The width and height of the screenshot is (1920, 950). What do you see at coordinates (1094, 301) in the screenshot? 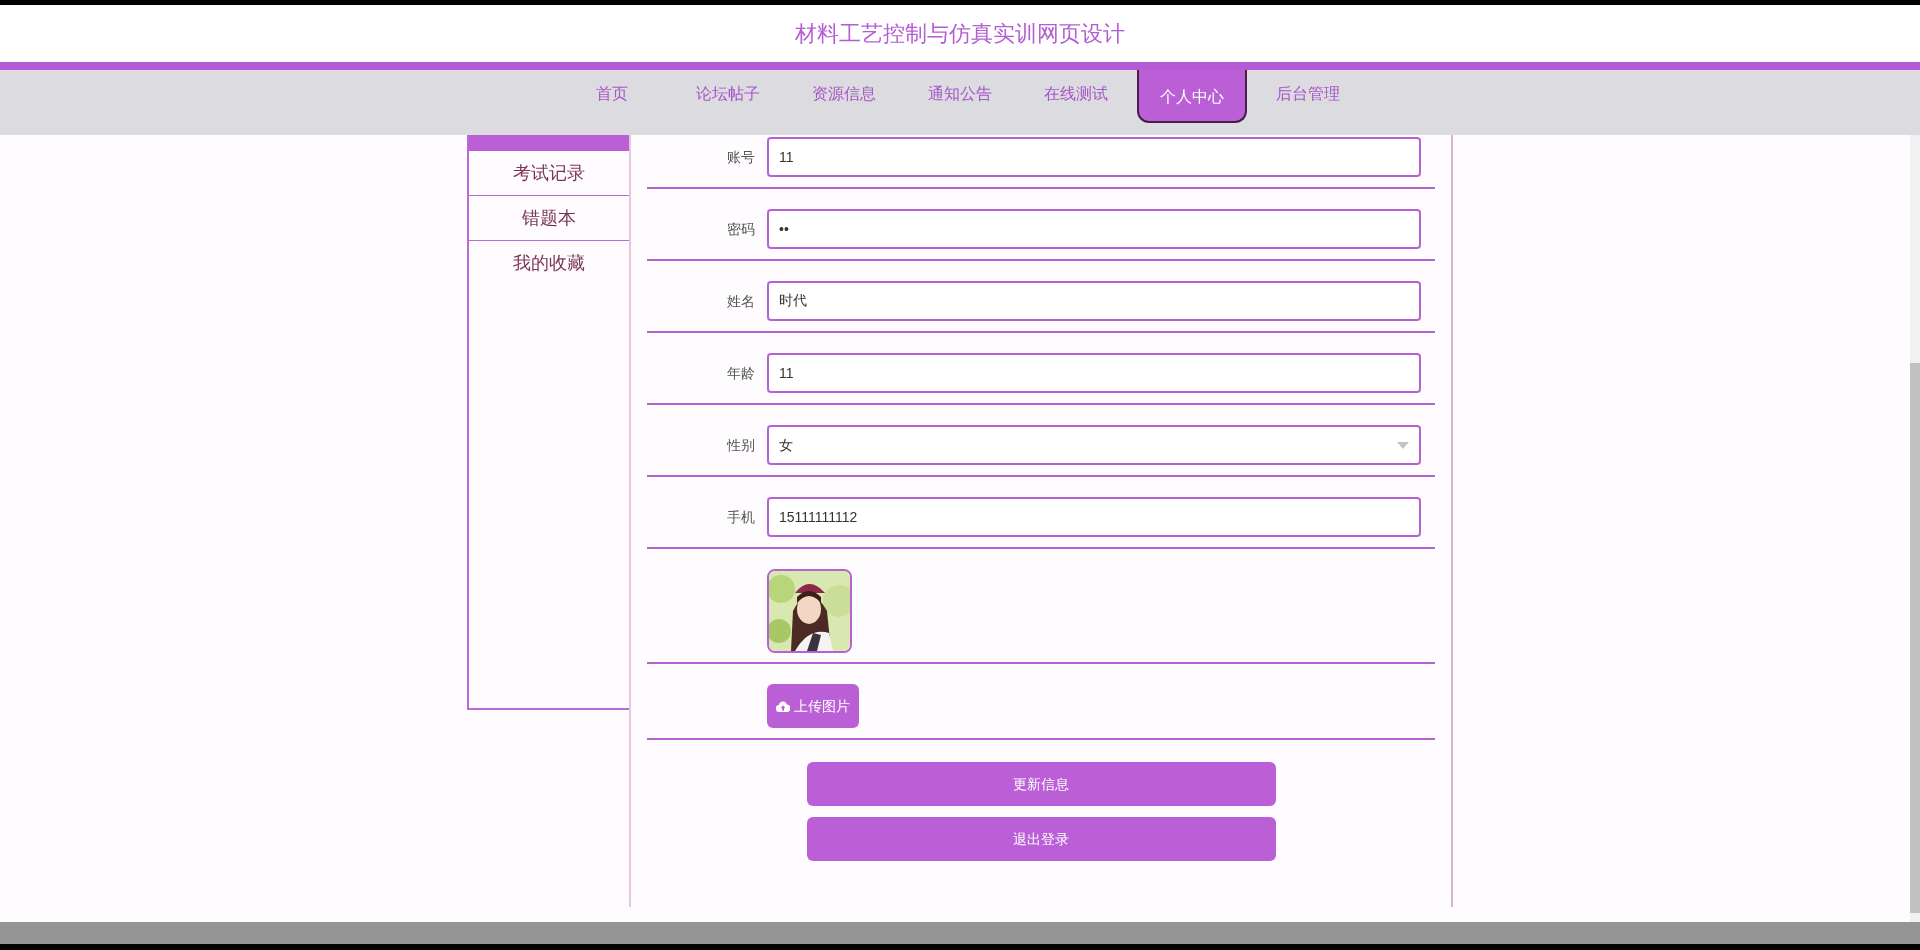
I see `input-field: 时代` at bounding box center [1094, 301].